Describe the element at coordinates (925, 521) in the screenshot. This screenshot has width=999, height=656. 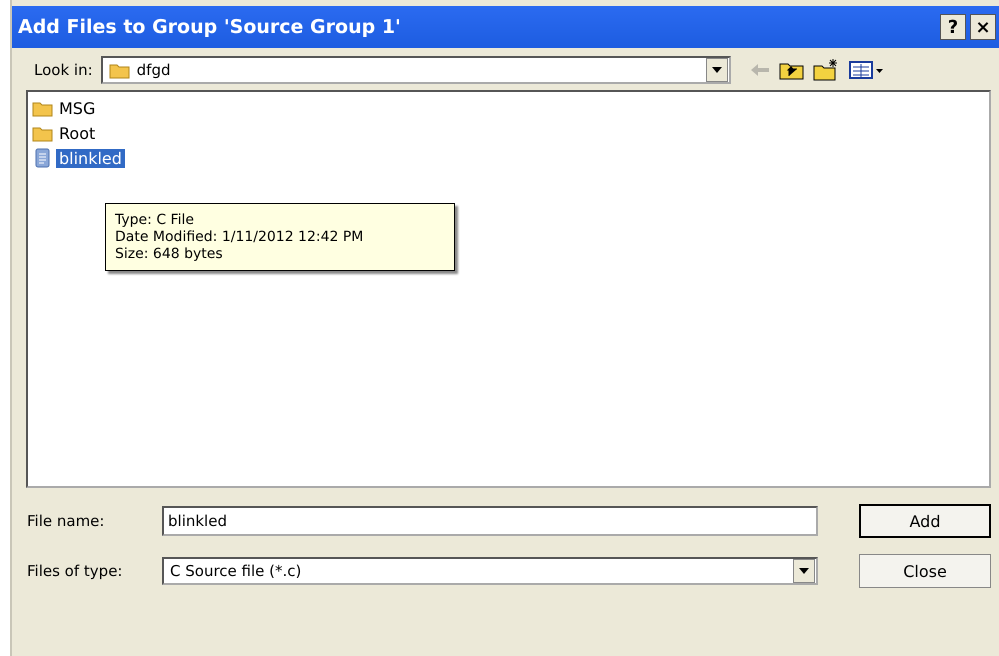
I see `add-button: Add` at that location.